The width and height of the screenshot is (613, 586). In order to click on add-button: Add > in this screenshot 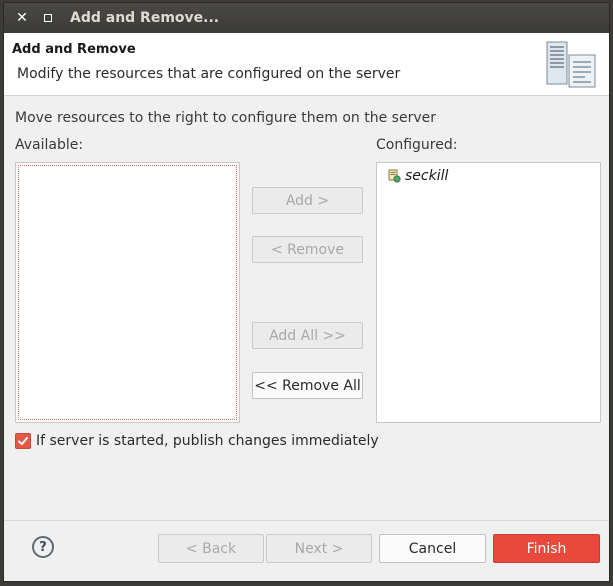, I will do `click(307, 200)`.